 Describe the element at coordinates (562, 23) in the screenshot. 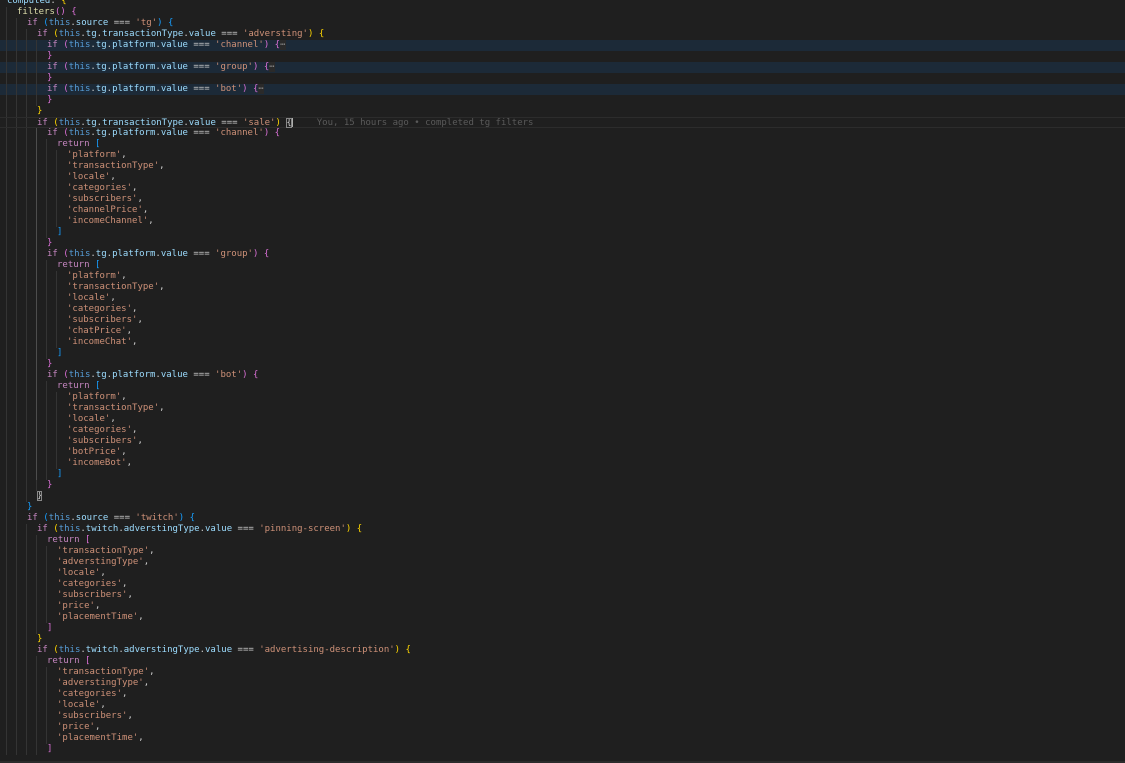

I see `code-line: if (this.source === 'tg') {` at that location.